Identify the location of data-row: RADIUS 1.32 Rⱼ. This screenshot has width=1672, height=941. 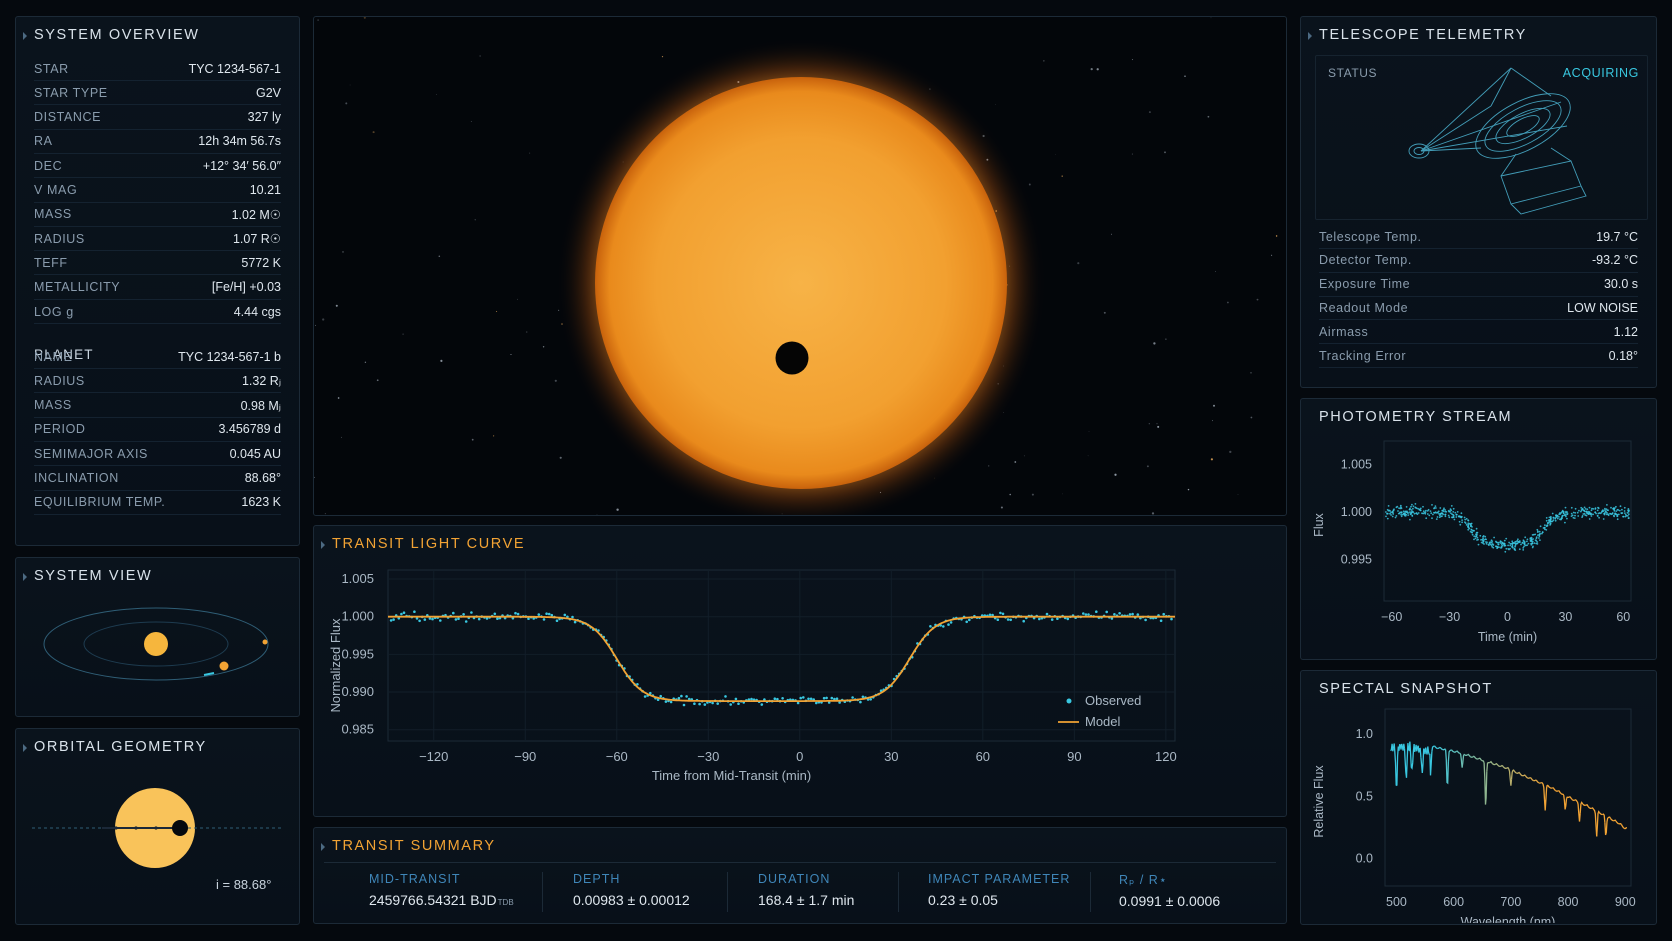
(157, 381).